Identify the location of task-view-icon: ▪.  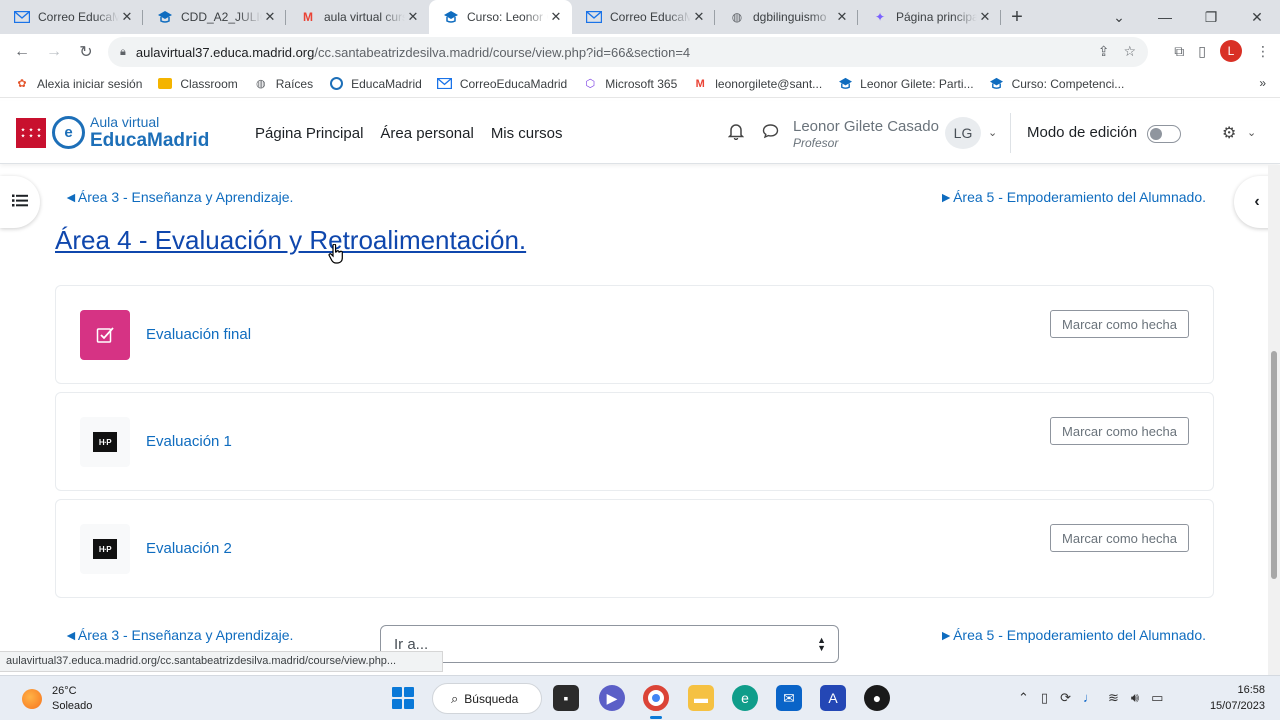
(566, 698).